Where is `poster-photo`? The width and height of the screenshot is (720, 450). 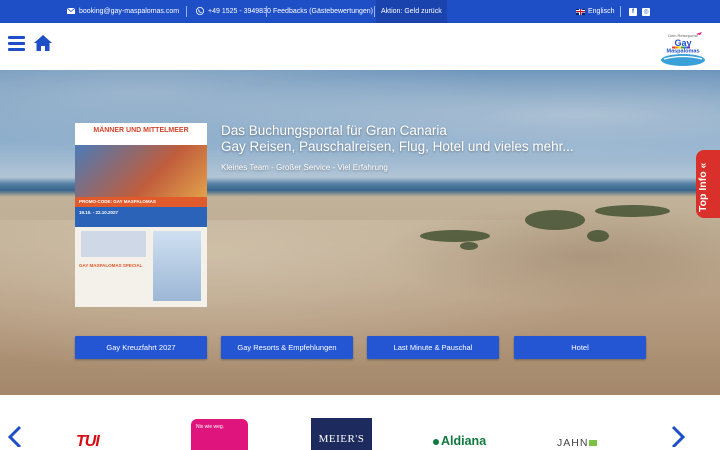
poster-photo is located at coordinates (141, 171).